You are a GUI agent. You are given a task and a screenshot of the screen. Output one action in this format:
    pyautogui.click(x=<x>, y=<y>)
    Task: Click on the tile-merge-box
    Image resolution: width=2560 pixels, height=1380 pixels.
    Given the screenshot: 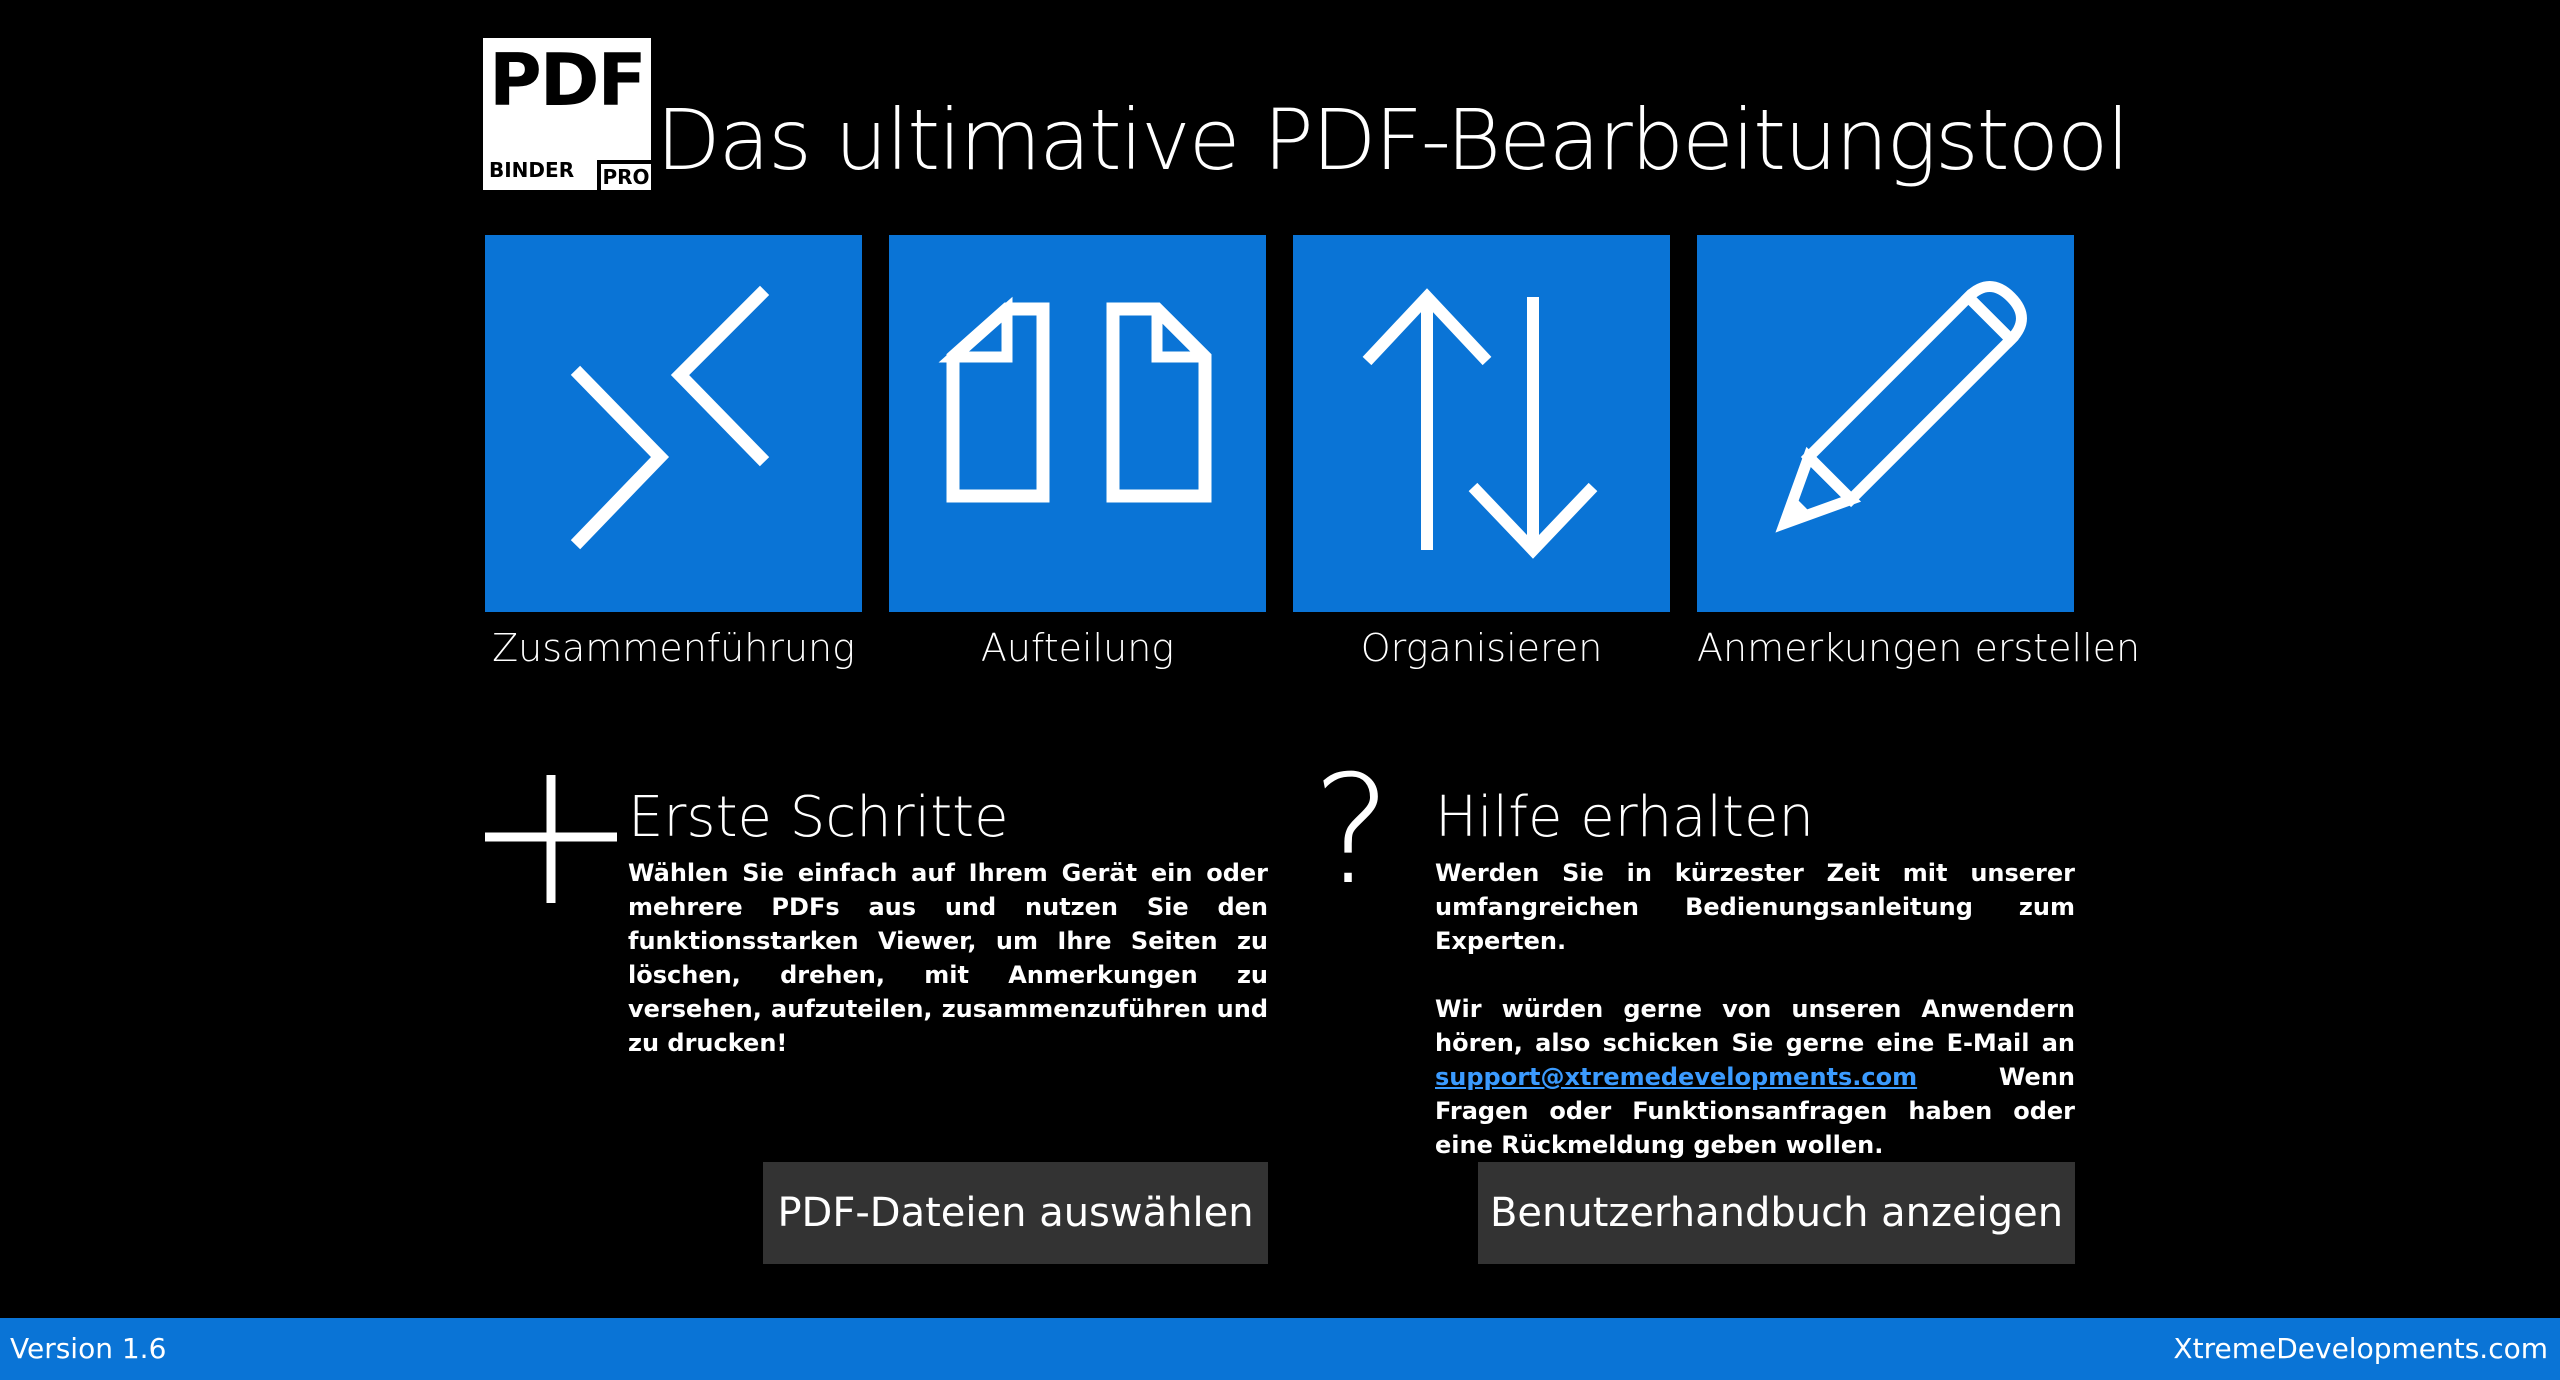 What is the action you would take?
    pyautogui.click(x=673, y=423)
    